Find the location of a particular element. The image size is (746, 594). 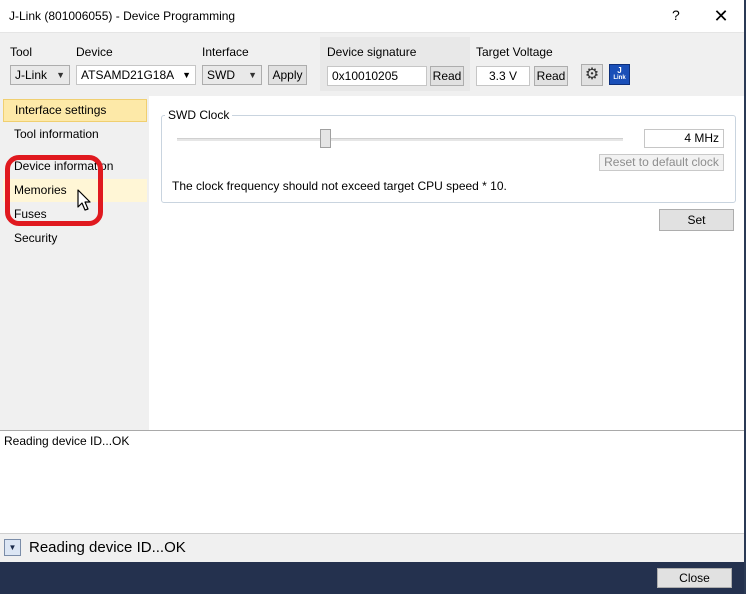

device-select: ATSAMD21G18A ▼ is located at coordinates (136, 75).